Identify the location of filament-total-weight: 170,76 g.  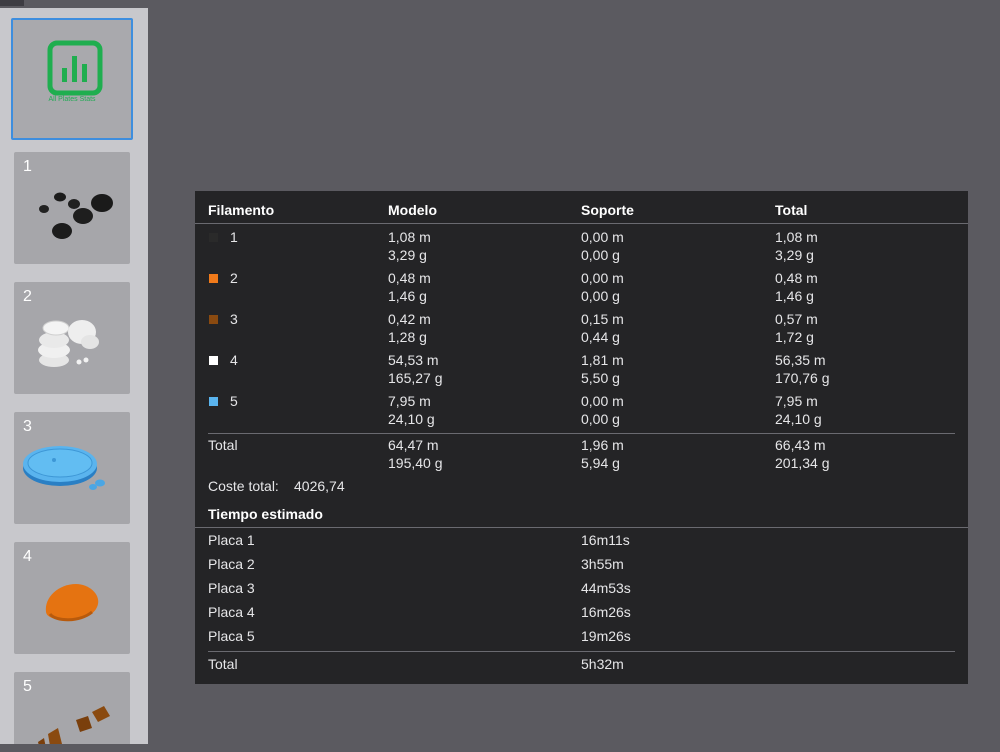
(802, 378).